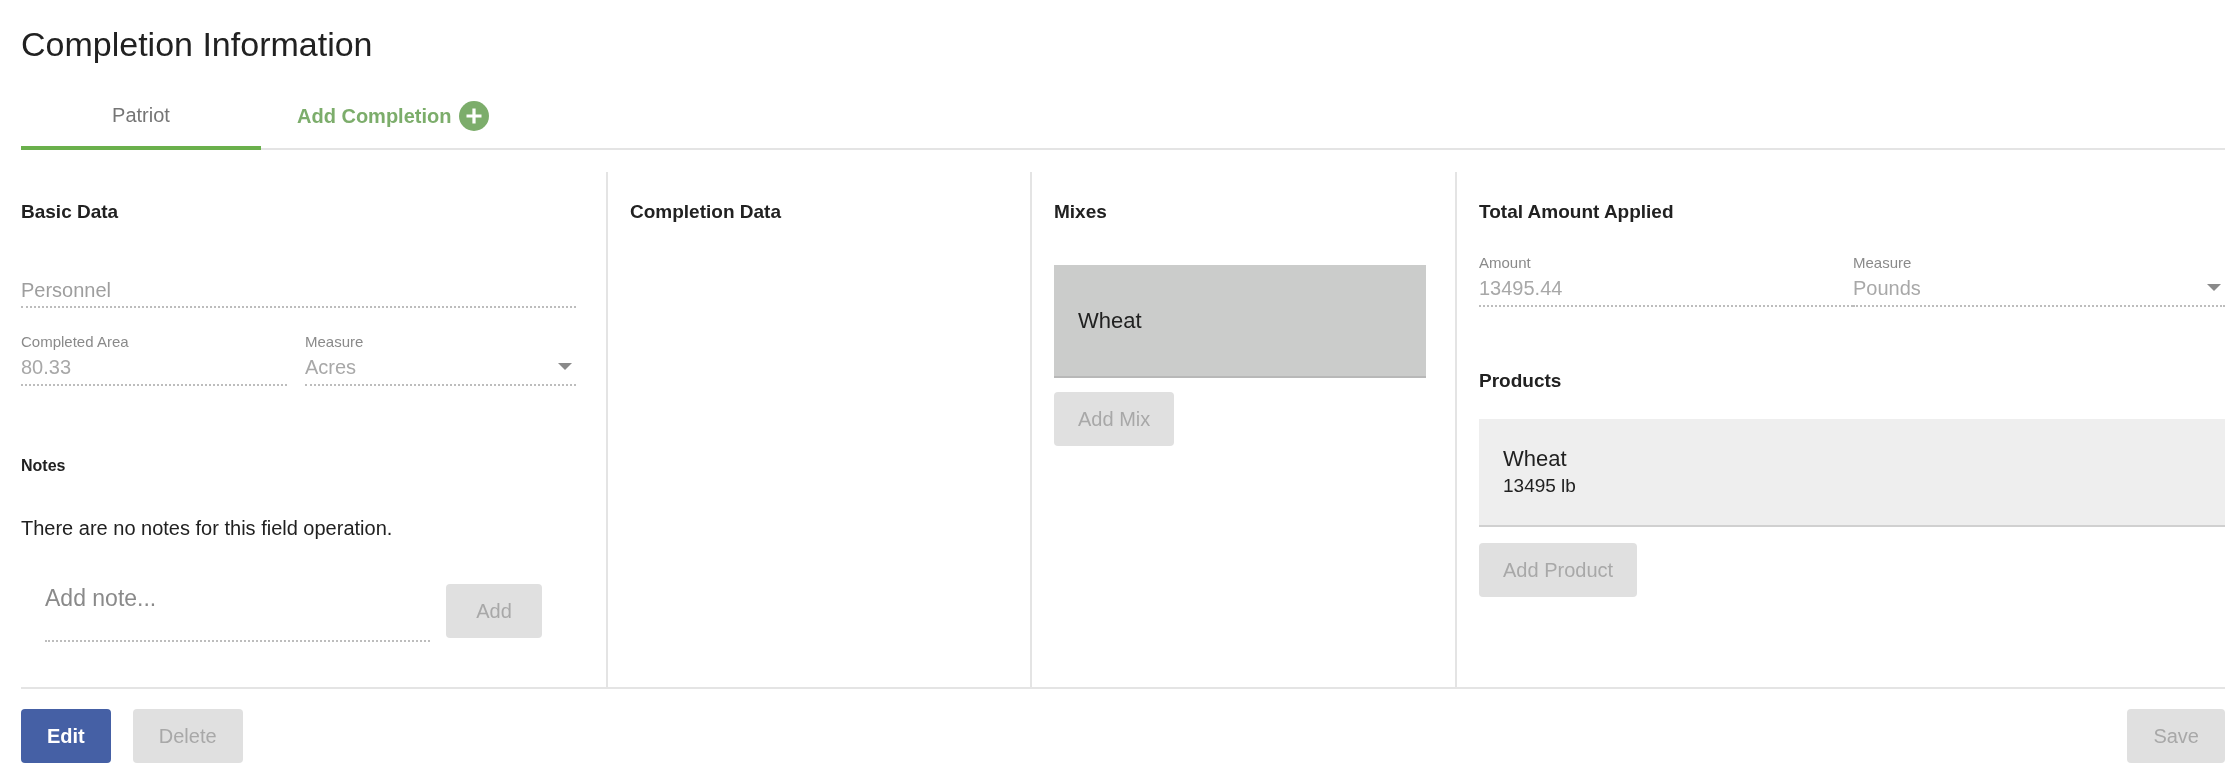 This screenshot has width=2239, height=781. I want to click on section-heading: Completion Data, so click(706, 212).